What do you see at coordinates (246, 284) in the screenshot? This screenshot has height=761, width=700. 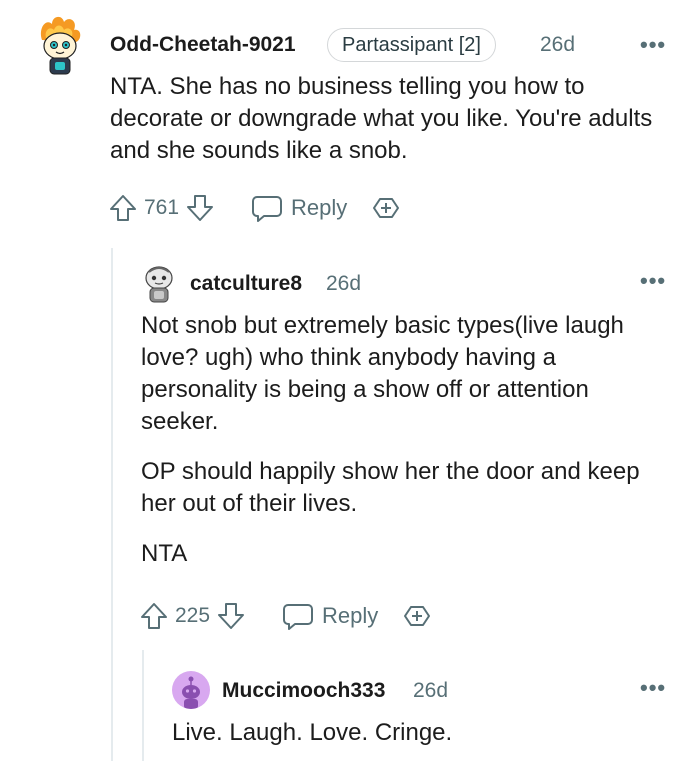 I see `comment-author: catculture8` at bounding box center [246, 284].